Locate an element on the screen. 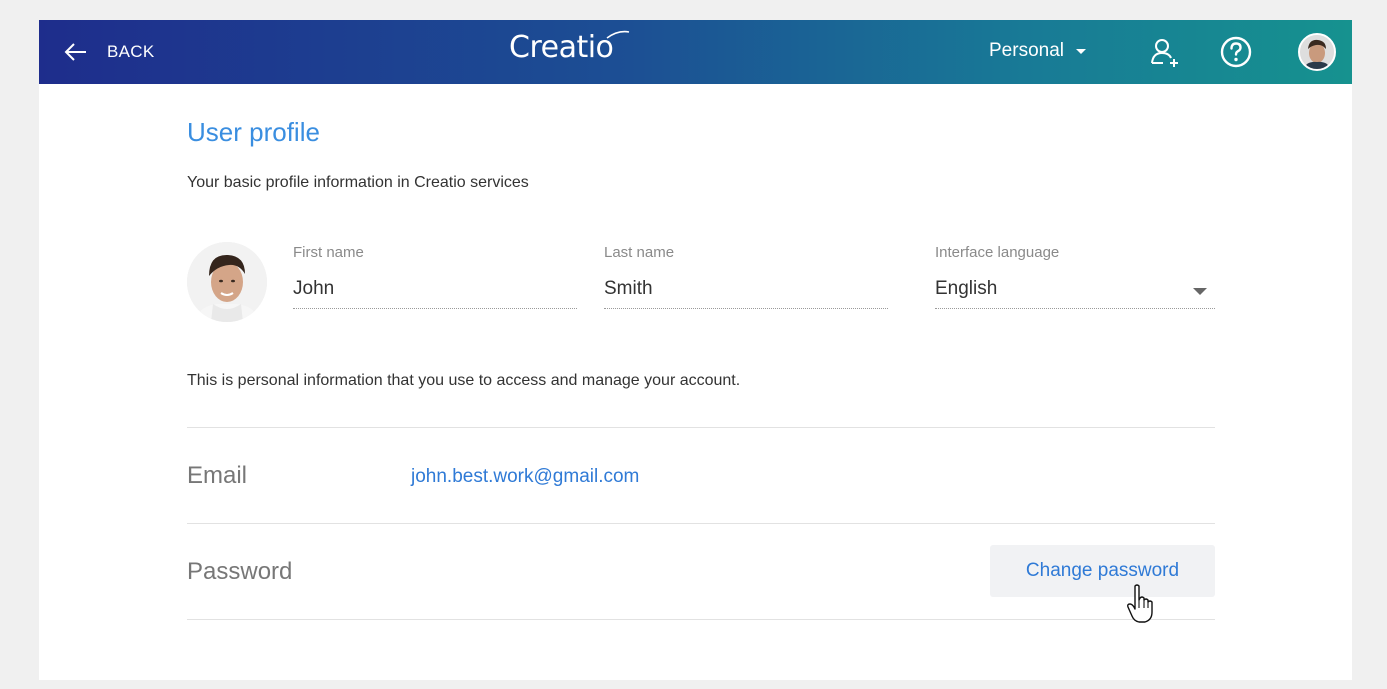 The height and width of the screenshot is (689, 1387). change-password-label: Change password is located at coordinates (1102, 570).